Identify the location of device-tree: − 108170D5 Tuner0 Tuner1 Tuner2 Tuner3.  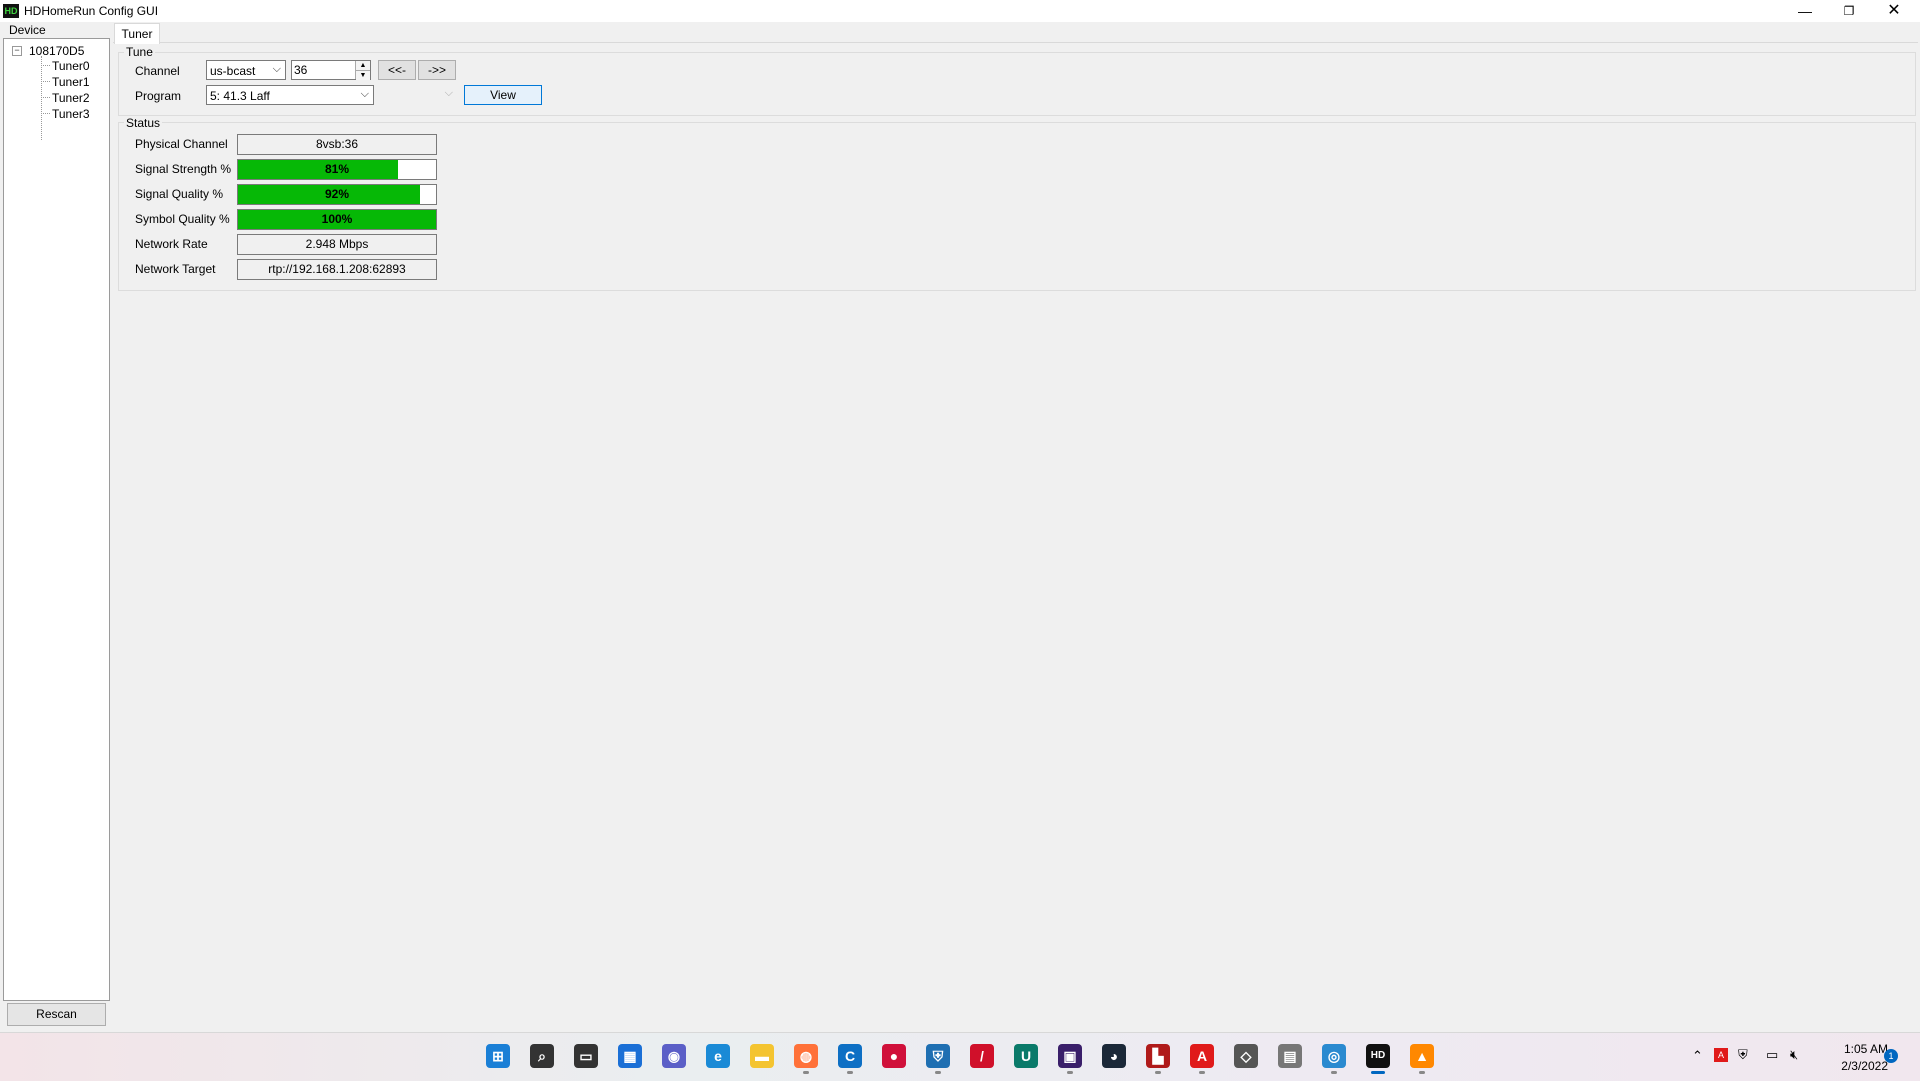
(56, 519).